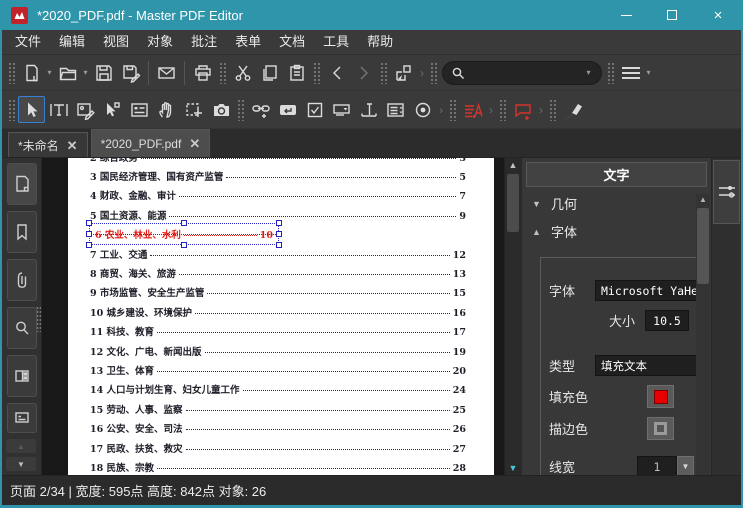  What do you see at coordinates (248, 42) in the screenshot?
I see `menu-item-表单: 表单` at bounding box center [248, 42].